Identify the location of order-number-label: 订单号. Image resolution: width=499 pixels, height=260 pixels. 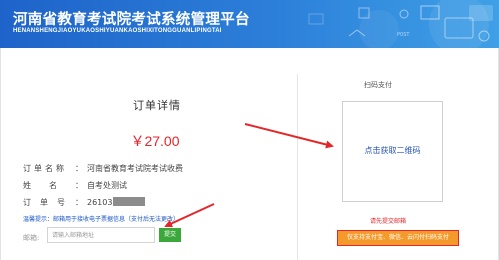
(48, 202).